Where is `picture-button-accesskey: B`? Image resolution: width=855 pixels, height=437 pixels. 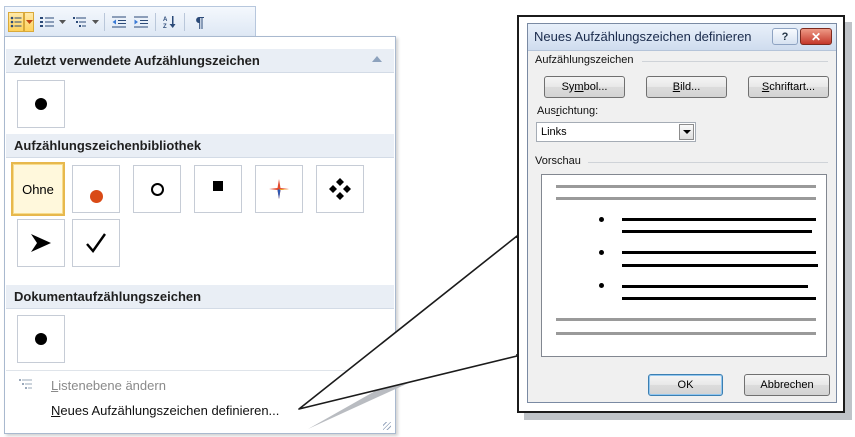 picture-button-accesskey: B is located at coordinates (676, 87).